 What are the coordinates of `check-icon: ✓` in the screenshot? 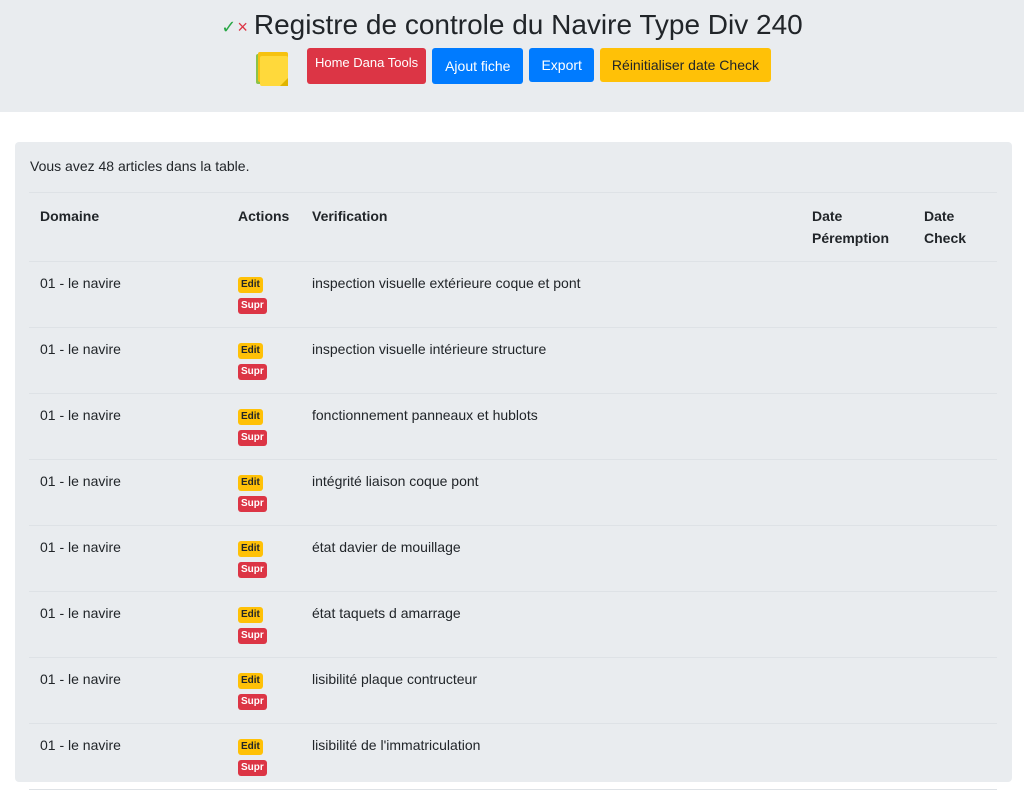 It's located at (229, 26).